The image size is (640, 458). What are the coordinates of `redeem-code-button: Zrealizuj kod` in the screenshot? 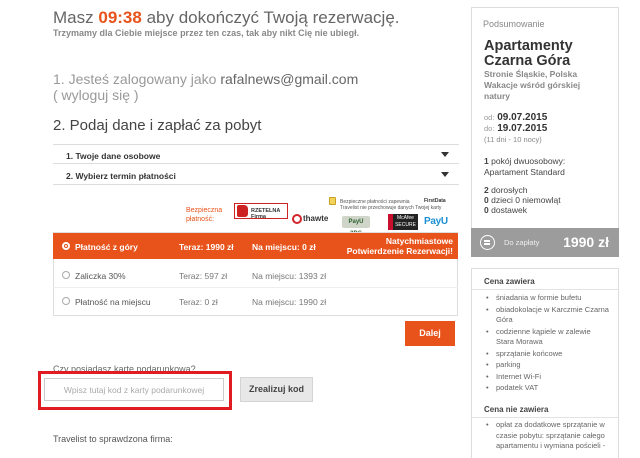 It's located at (276, 389).